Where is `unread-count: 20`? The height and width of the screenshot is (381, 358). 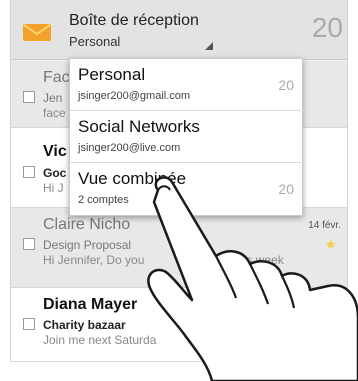
unread-count: 20 is located at coordinates (327, 27).